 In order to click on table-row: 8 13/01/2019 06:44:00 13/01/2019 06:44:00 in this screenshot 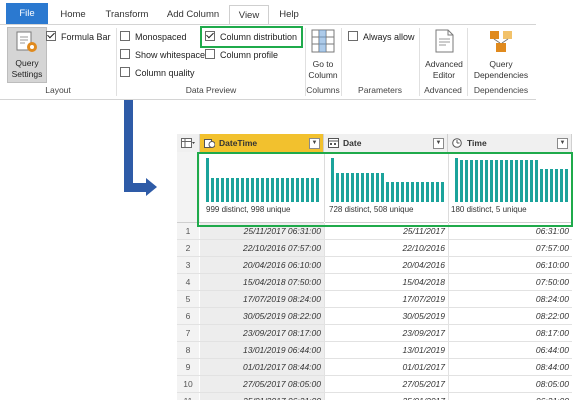, I will do `click(374, 350)`.